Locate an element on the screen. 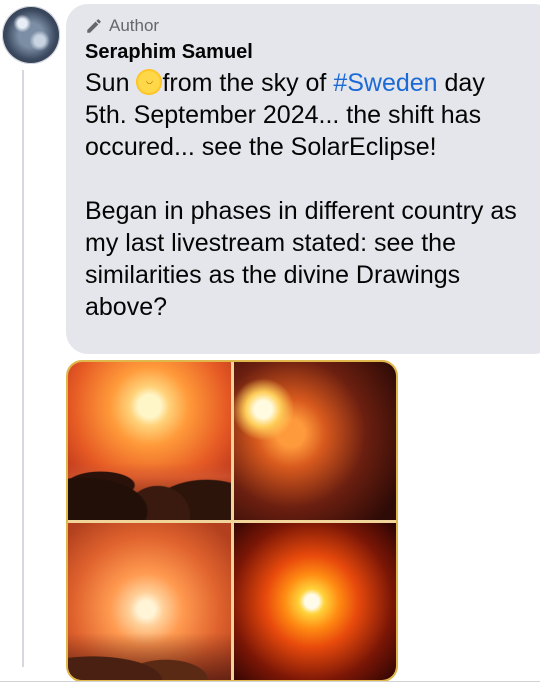 The height and width of the screenshot is (685, 540). sun-emoji-icon: ◡ is located at coordinates (149, 82).